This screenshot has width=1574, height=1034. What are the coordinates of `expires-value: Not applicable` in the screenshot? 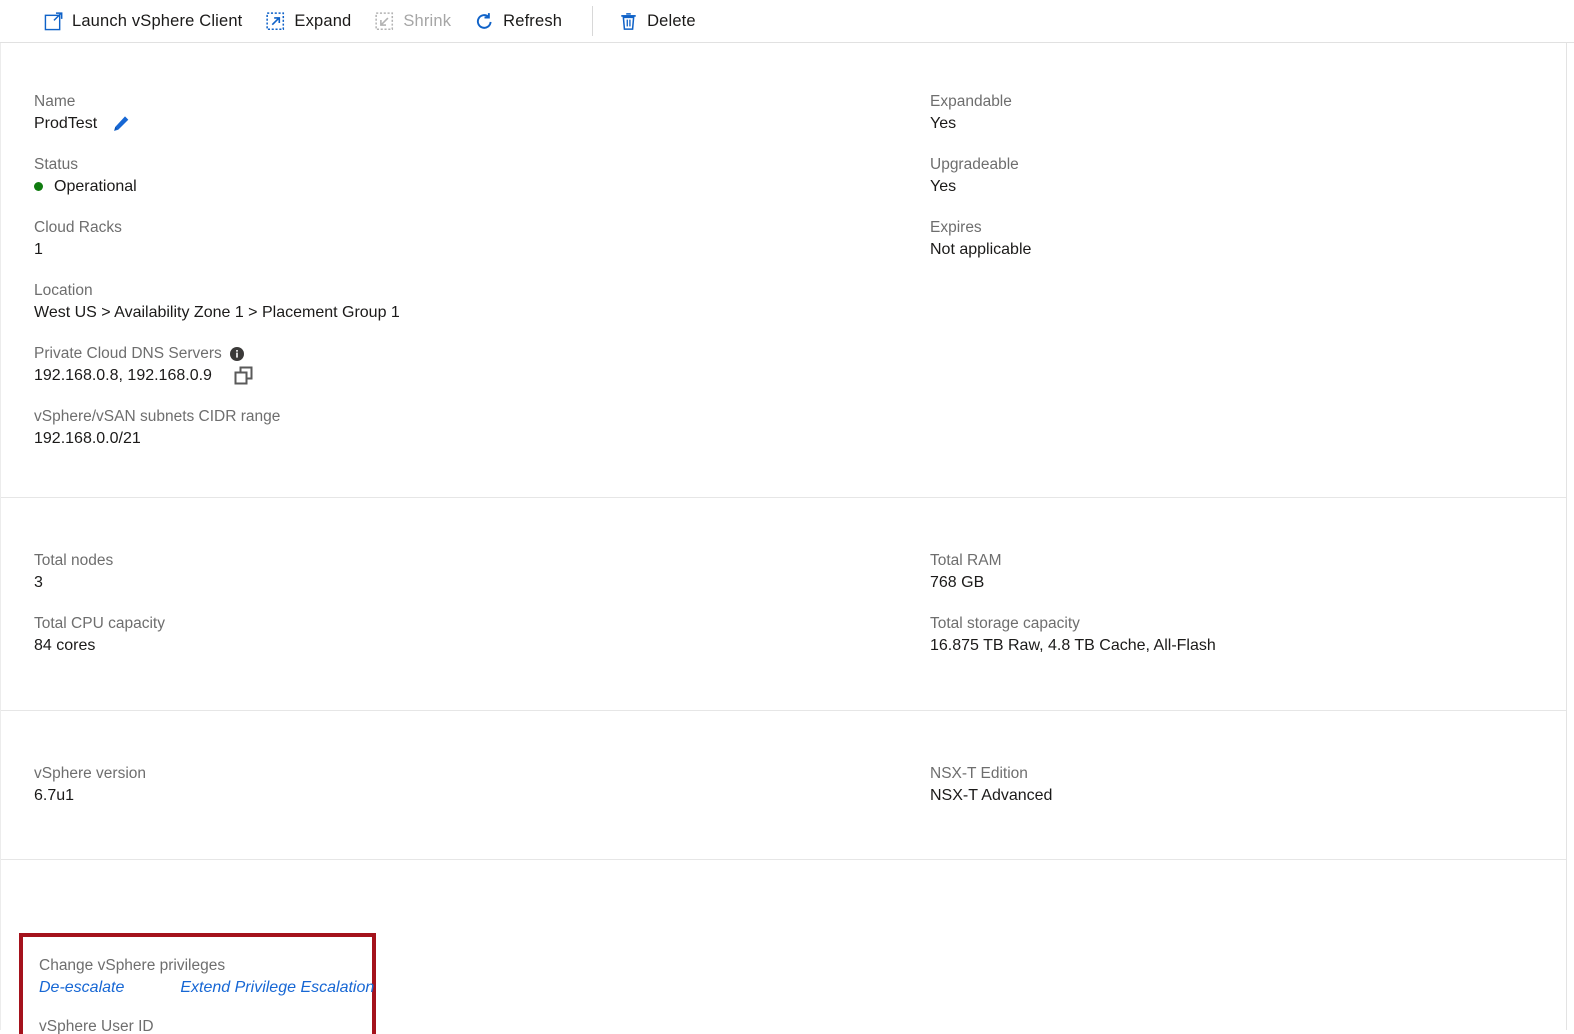 It's located at (981, 249).